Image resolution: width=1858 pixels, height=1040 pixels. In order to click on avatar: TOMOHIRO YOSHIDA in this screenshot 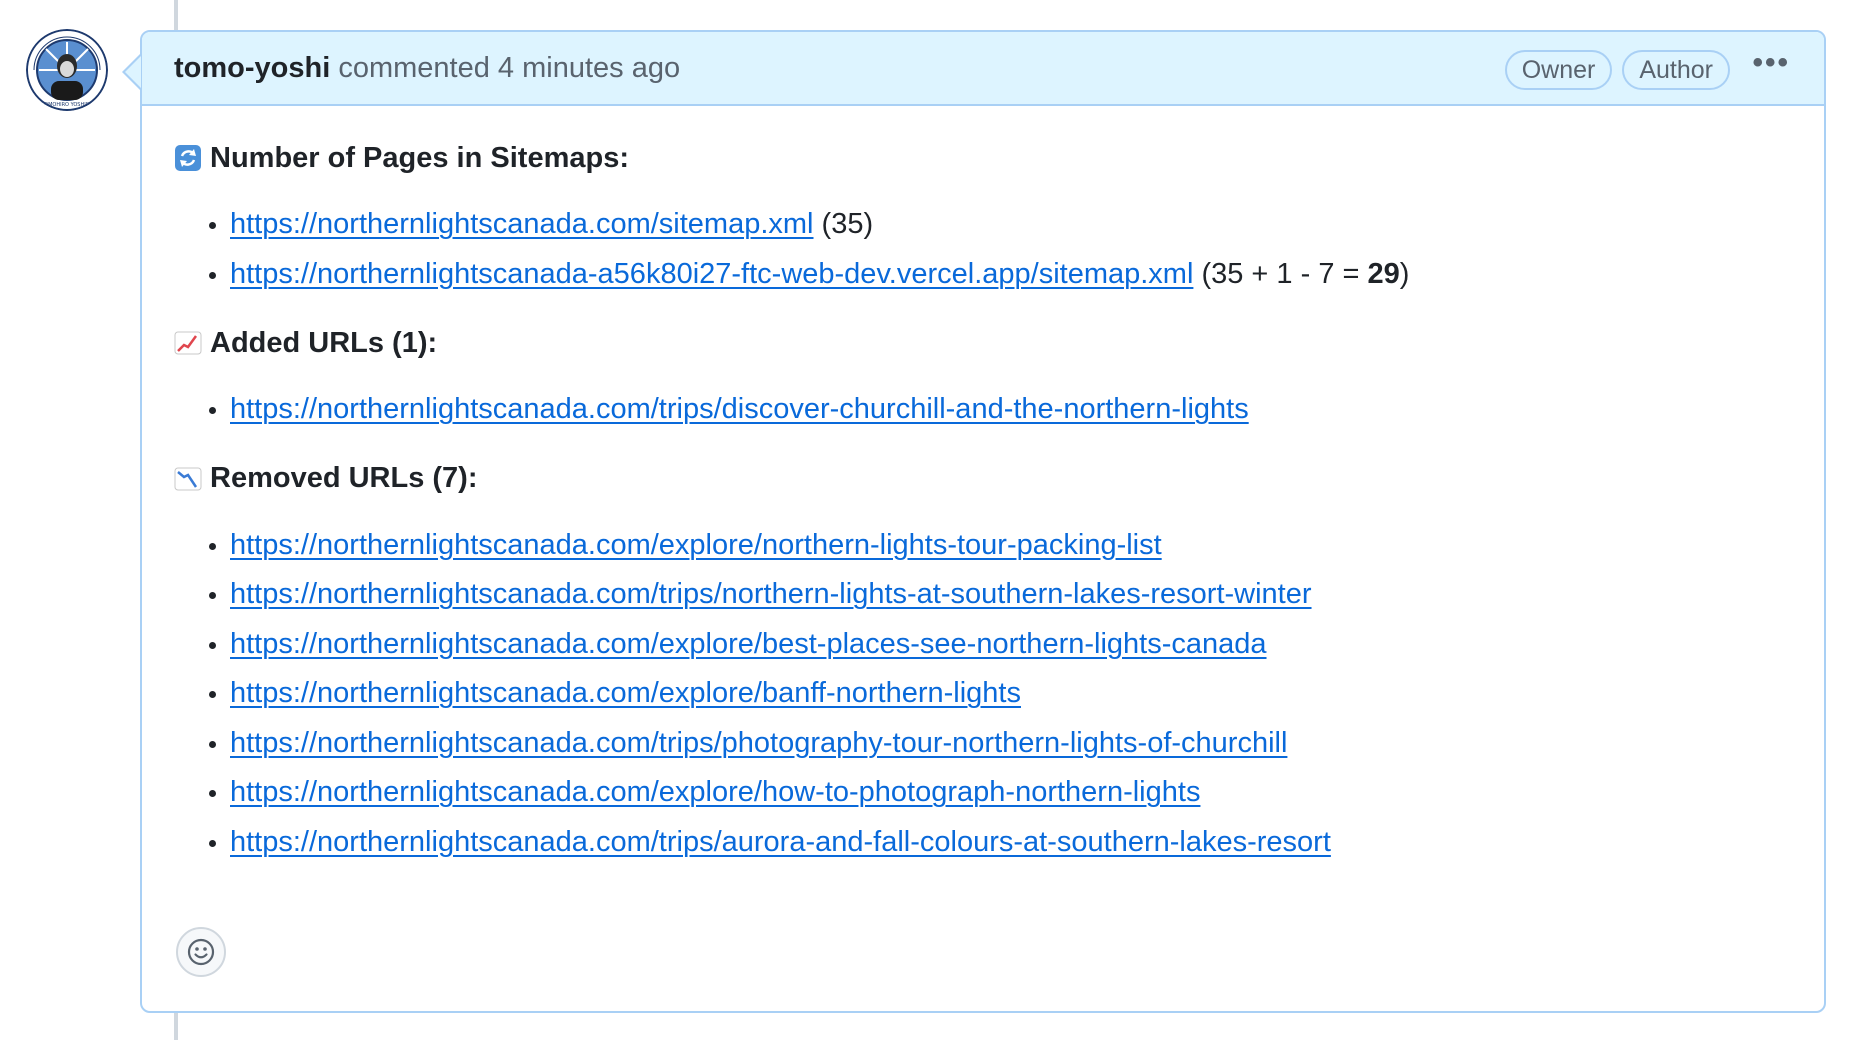, I will do `click(67, 70)`.